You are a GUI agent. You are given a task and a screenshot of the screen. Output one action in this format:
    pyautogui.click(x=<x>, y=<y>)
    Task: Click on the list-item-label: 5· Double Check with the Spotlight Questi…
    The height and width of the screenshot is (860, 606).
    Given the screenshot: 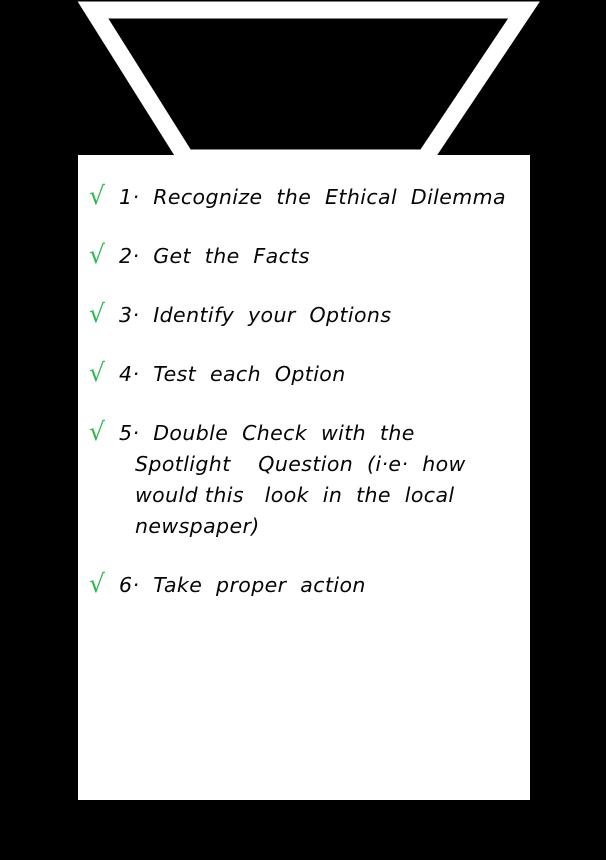 What is the action you would take?
    pyautogui.click(x=292, y=479)
    